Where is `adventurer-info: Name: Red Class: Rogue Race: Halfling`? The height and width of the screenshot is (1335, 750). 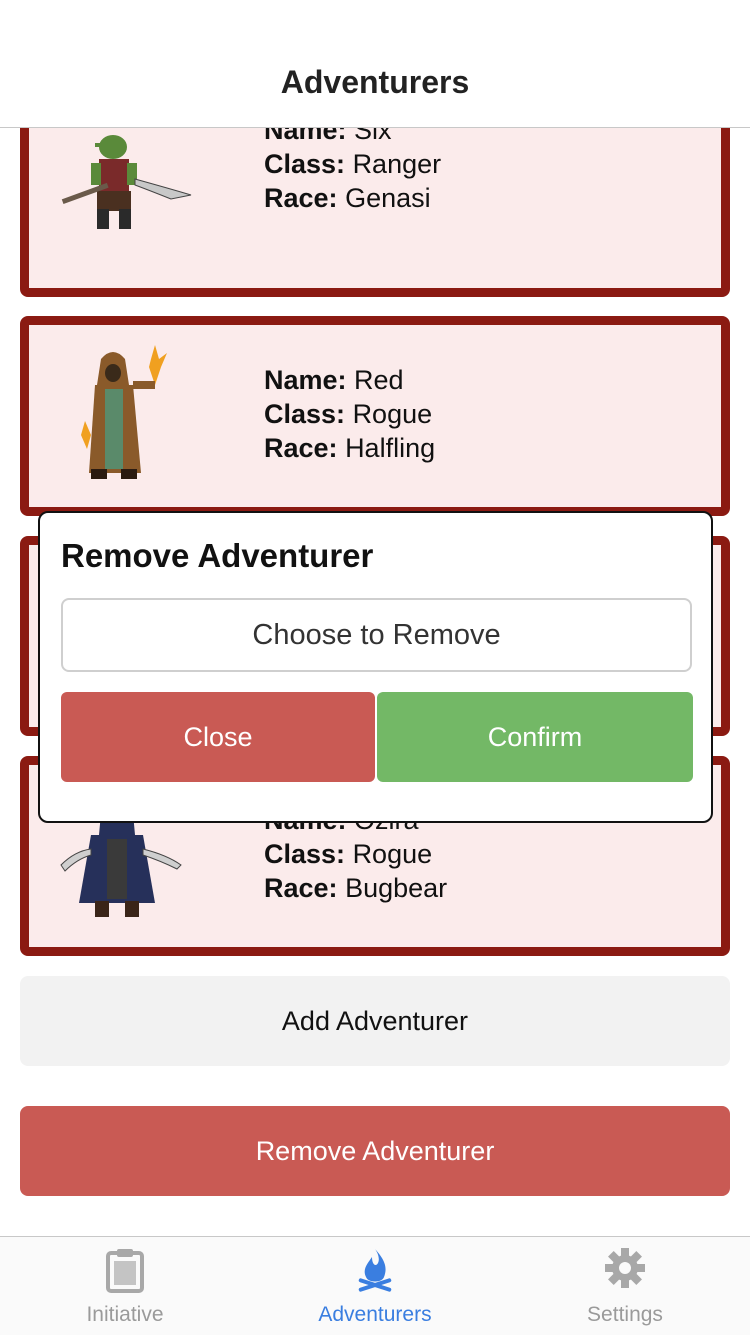
adventurer-info: Name: Red Class: Rogue Race: Halfling is located at coordinates (350, 414).